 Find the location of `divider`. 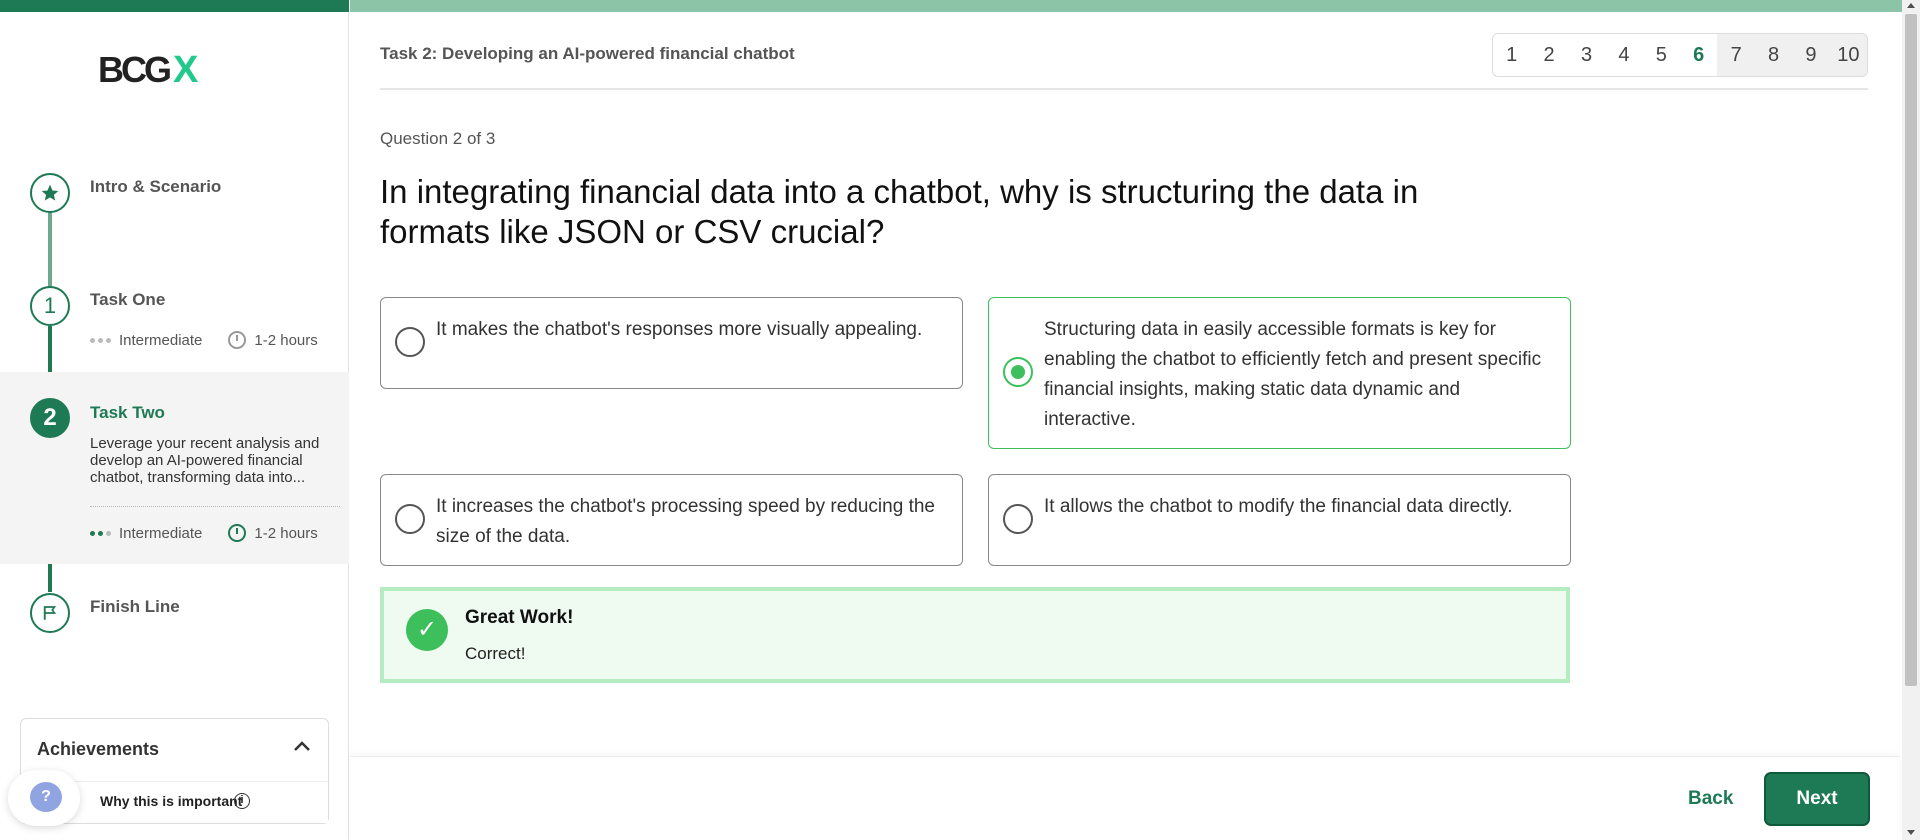

divider is located at coordinates (215, 506).